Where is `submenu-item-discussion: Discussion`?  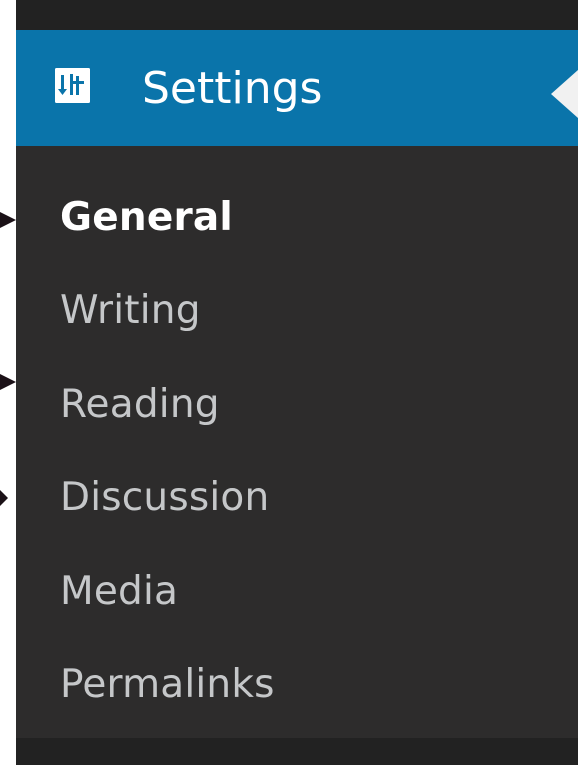 submenu-item-discussion: Discussion is located at coordinates (164, 498).